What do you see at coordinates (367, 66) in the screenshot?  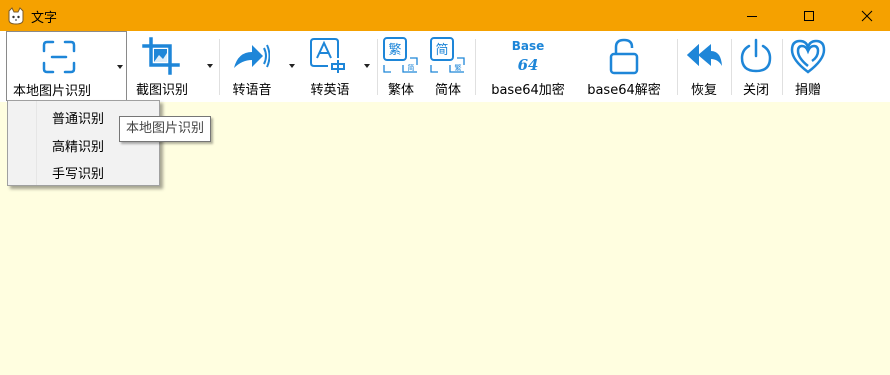 I see `to-english-dropdown-arrow` at bounding box center [367, 66].